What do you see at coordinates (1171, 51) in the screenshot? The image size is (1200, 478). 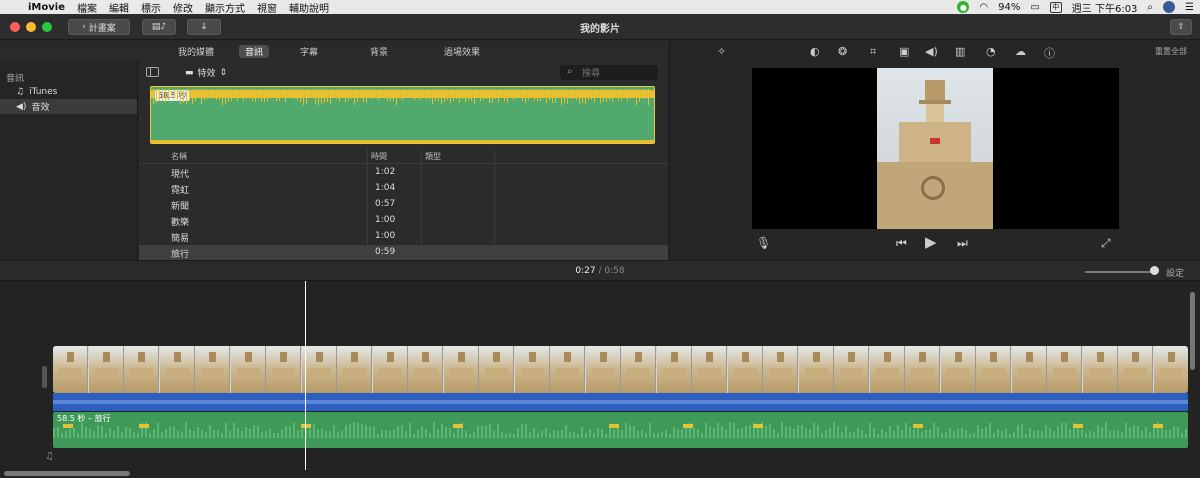 I see `reset-all-button: 重置全部` at bounding box center [1171, 51].